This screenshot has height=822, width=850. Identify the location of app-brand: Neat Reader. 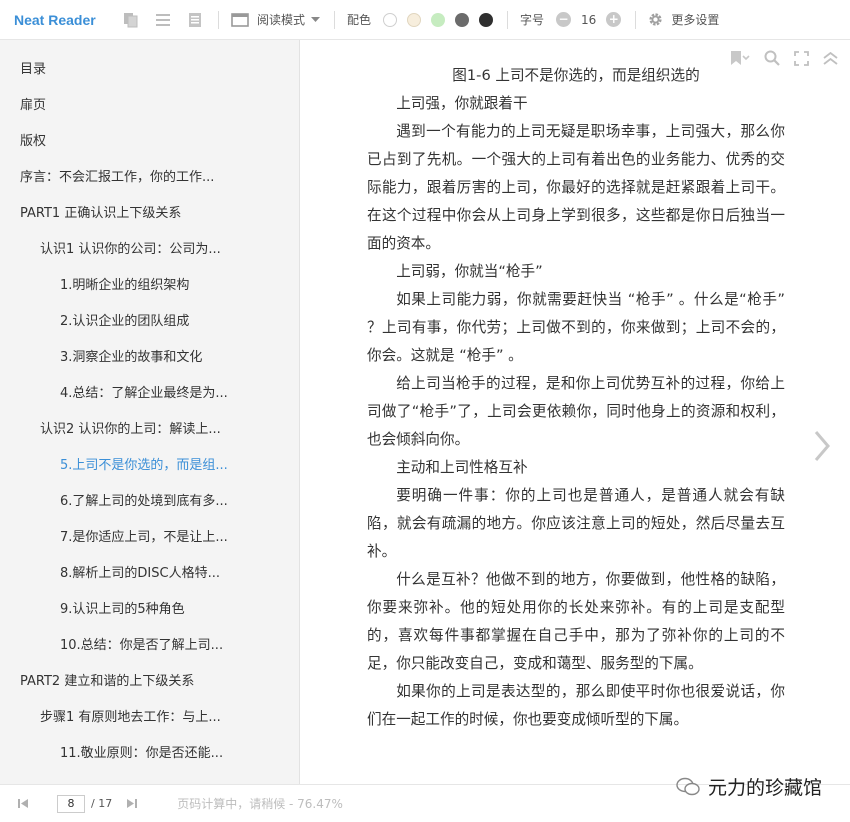
(55, 19).